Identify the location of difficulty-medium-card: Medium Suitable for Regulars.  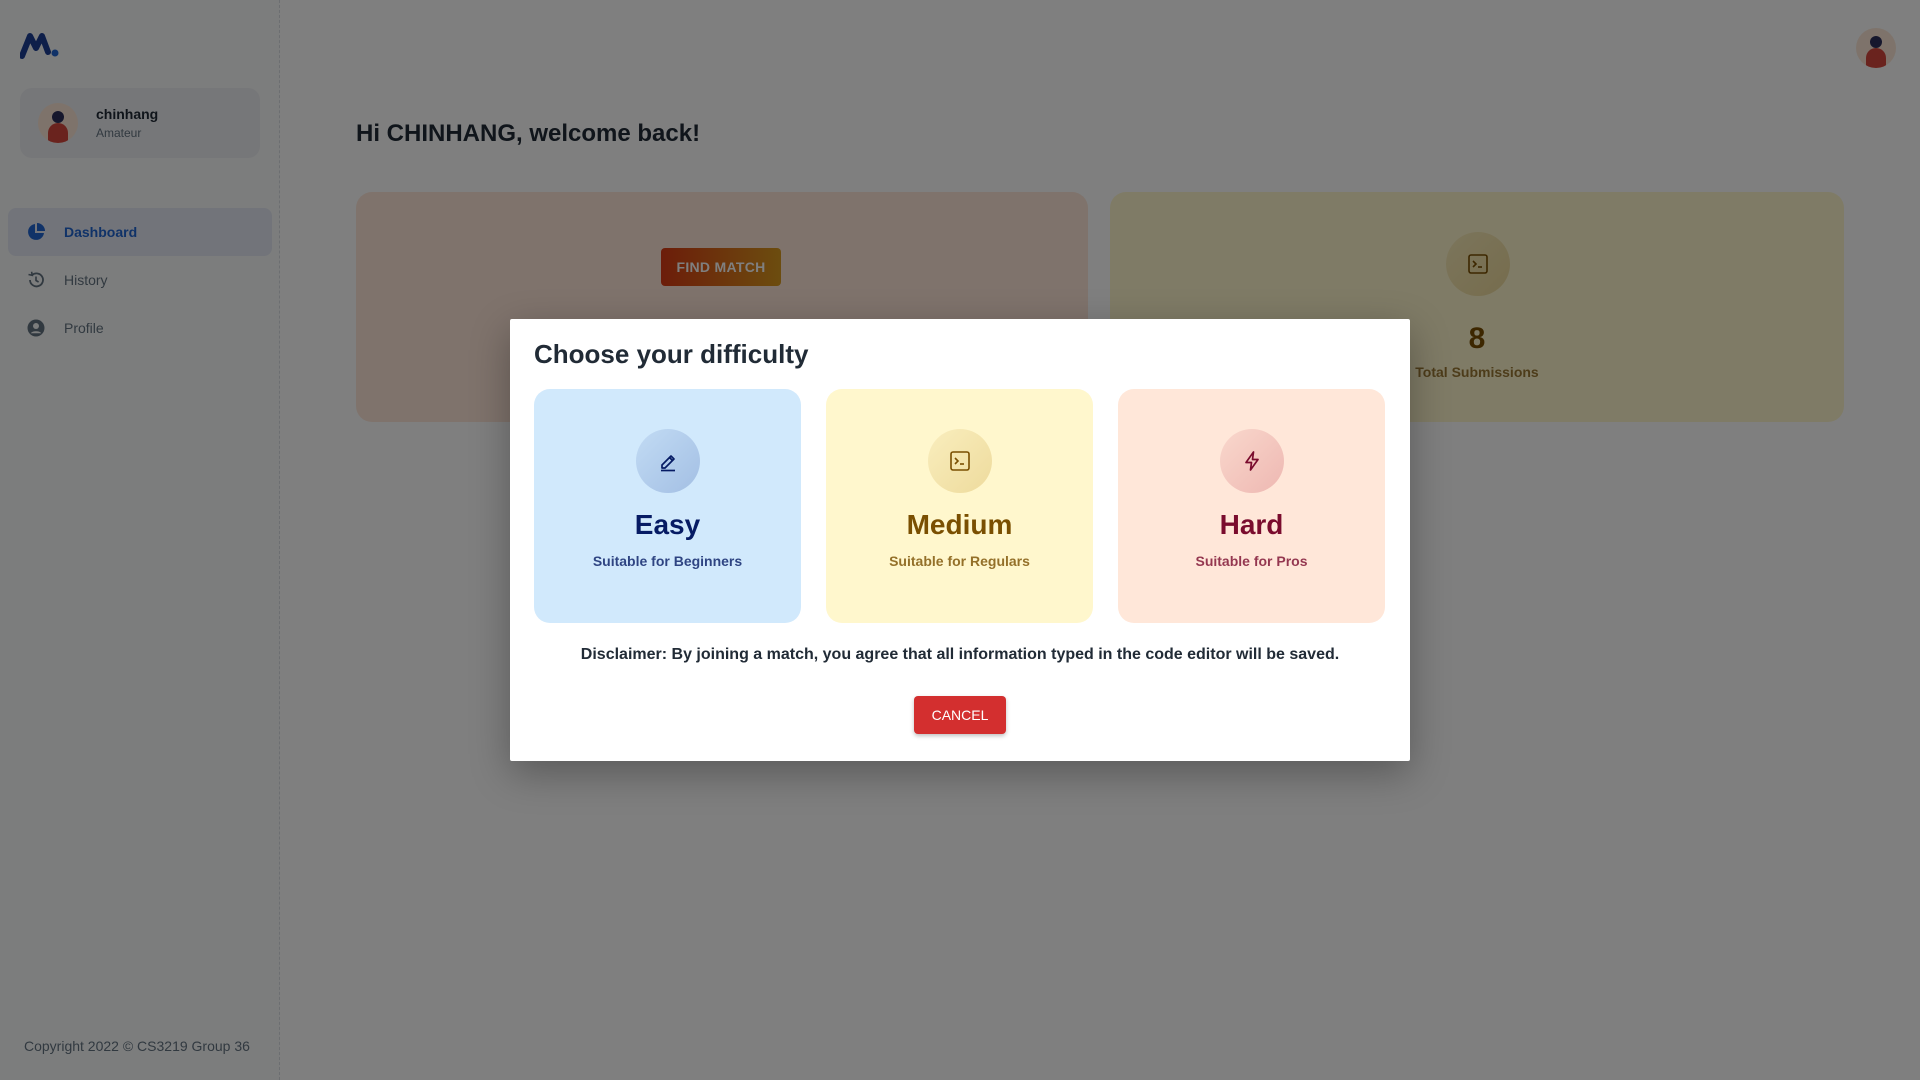
(959, 506).